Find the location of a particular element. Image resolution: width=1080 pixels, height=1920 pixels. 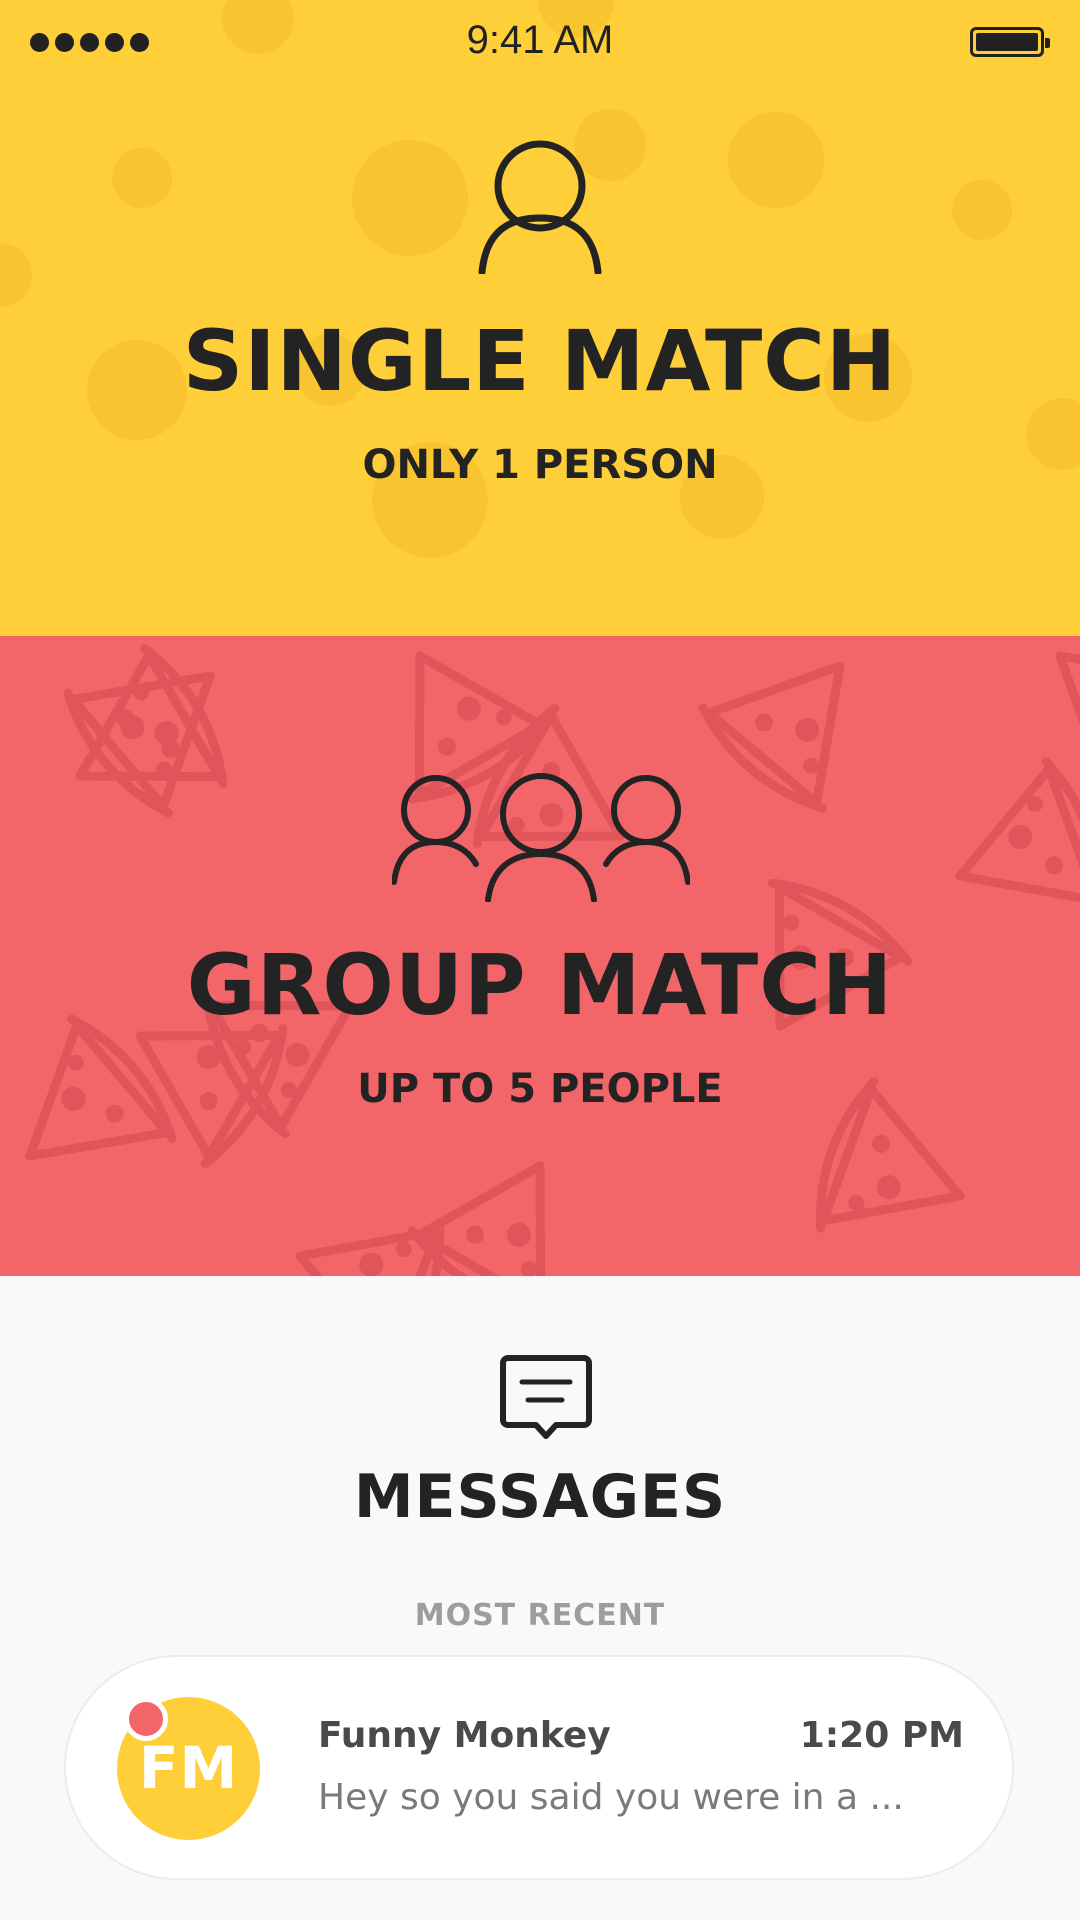

status-bar: 9:41 AM is located at coordinates (540, 43).